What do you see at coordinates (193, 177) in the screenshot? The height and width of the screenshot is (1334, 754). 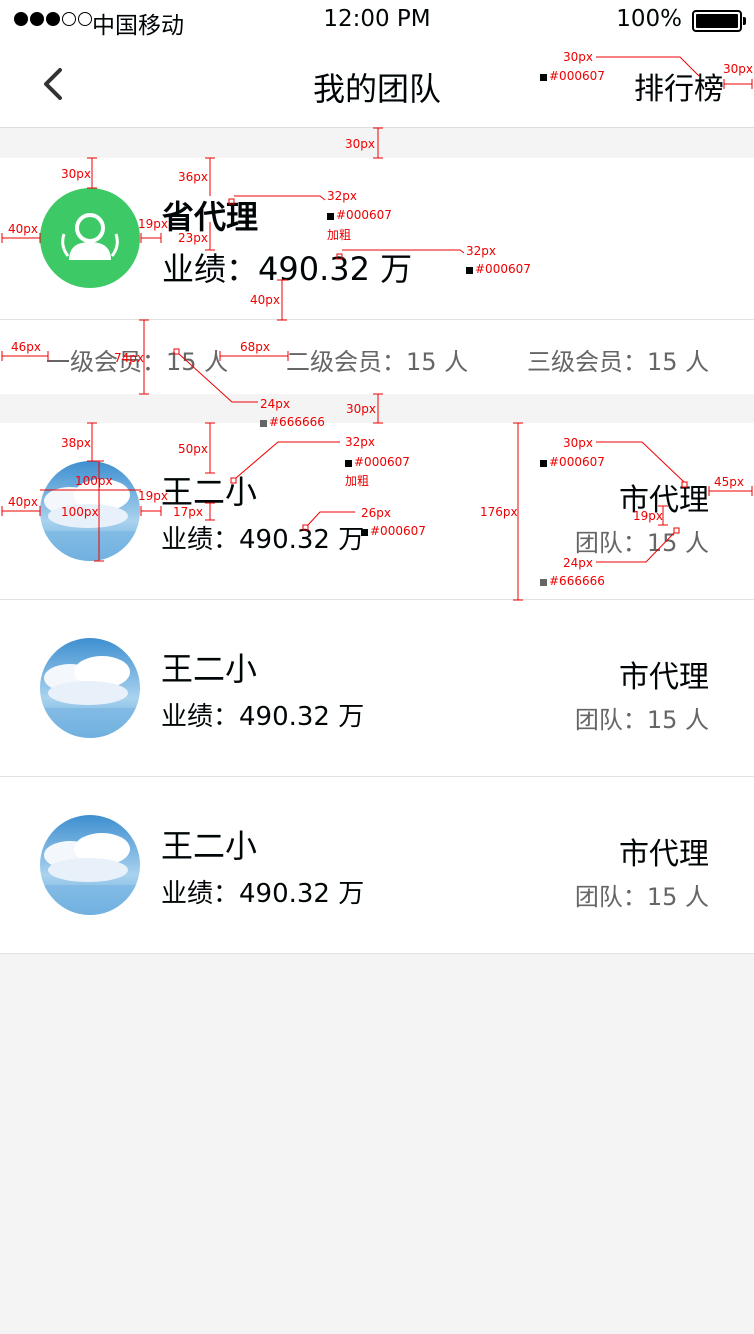 I see `annotation-label: 36px` at bounding box center [193, 177].